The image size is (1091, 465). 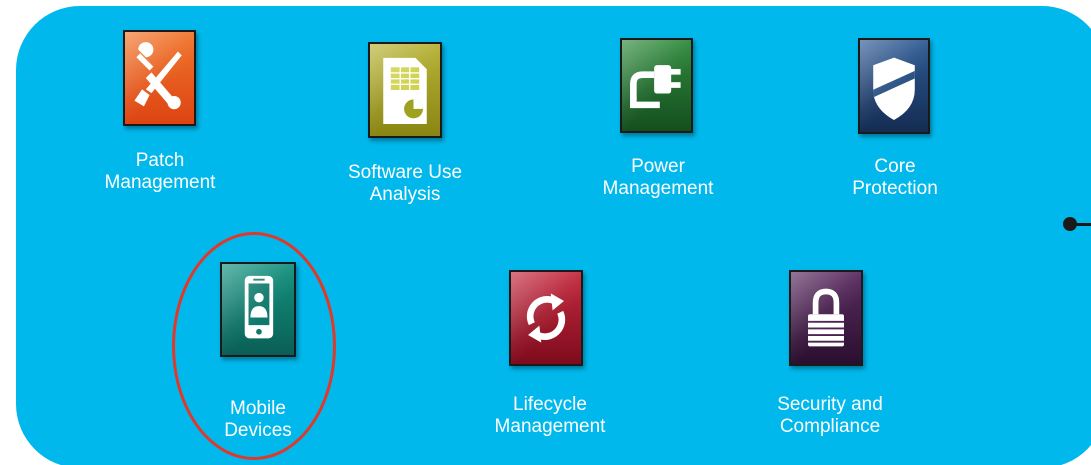 I want to click on power-plug-icon, so click(x=656, y=85).